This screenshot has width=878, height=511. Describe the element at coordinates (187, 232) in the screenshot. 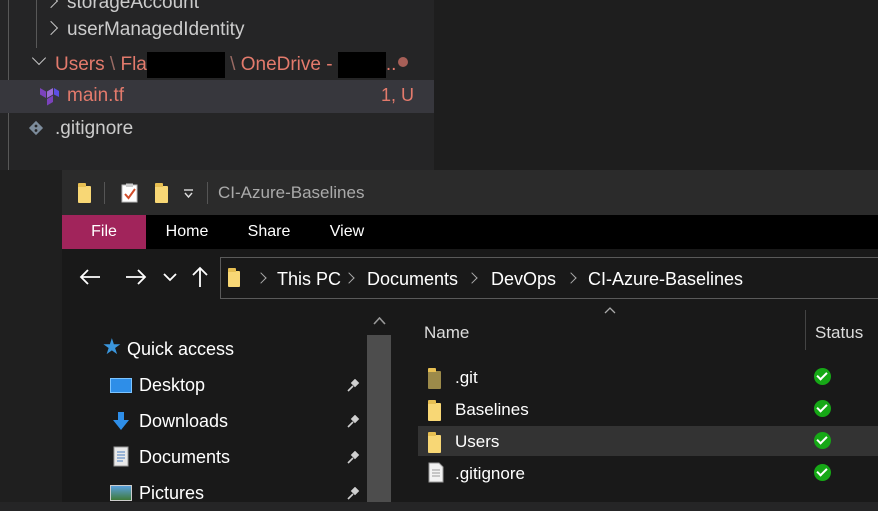

I see `tab-home: Home` at that location.